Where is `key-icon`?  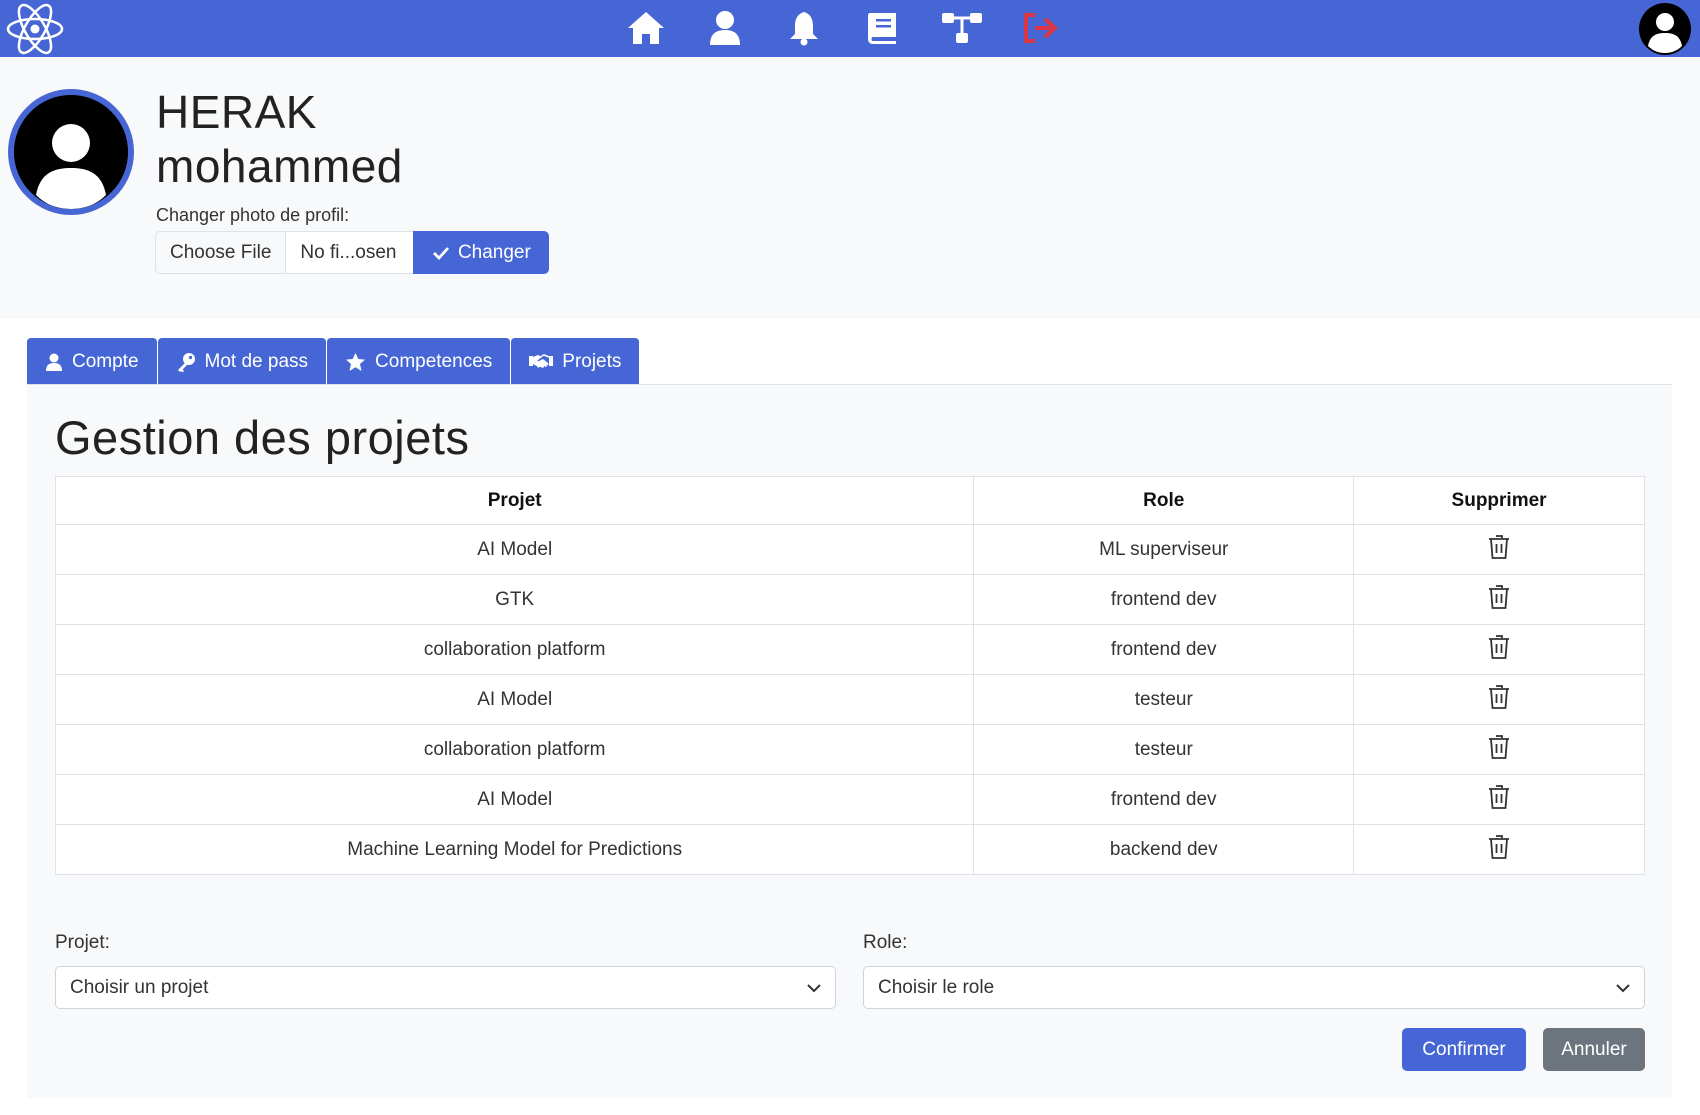
key-icon is located at coordinates (186, 362).